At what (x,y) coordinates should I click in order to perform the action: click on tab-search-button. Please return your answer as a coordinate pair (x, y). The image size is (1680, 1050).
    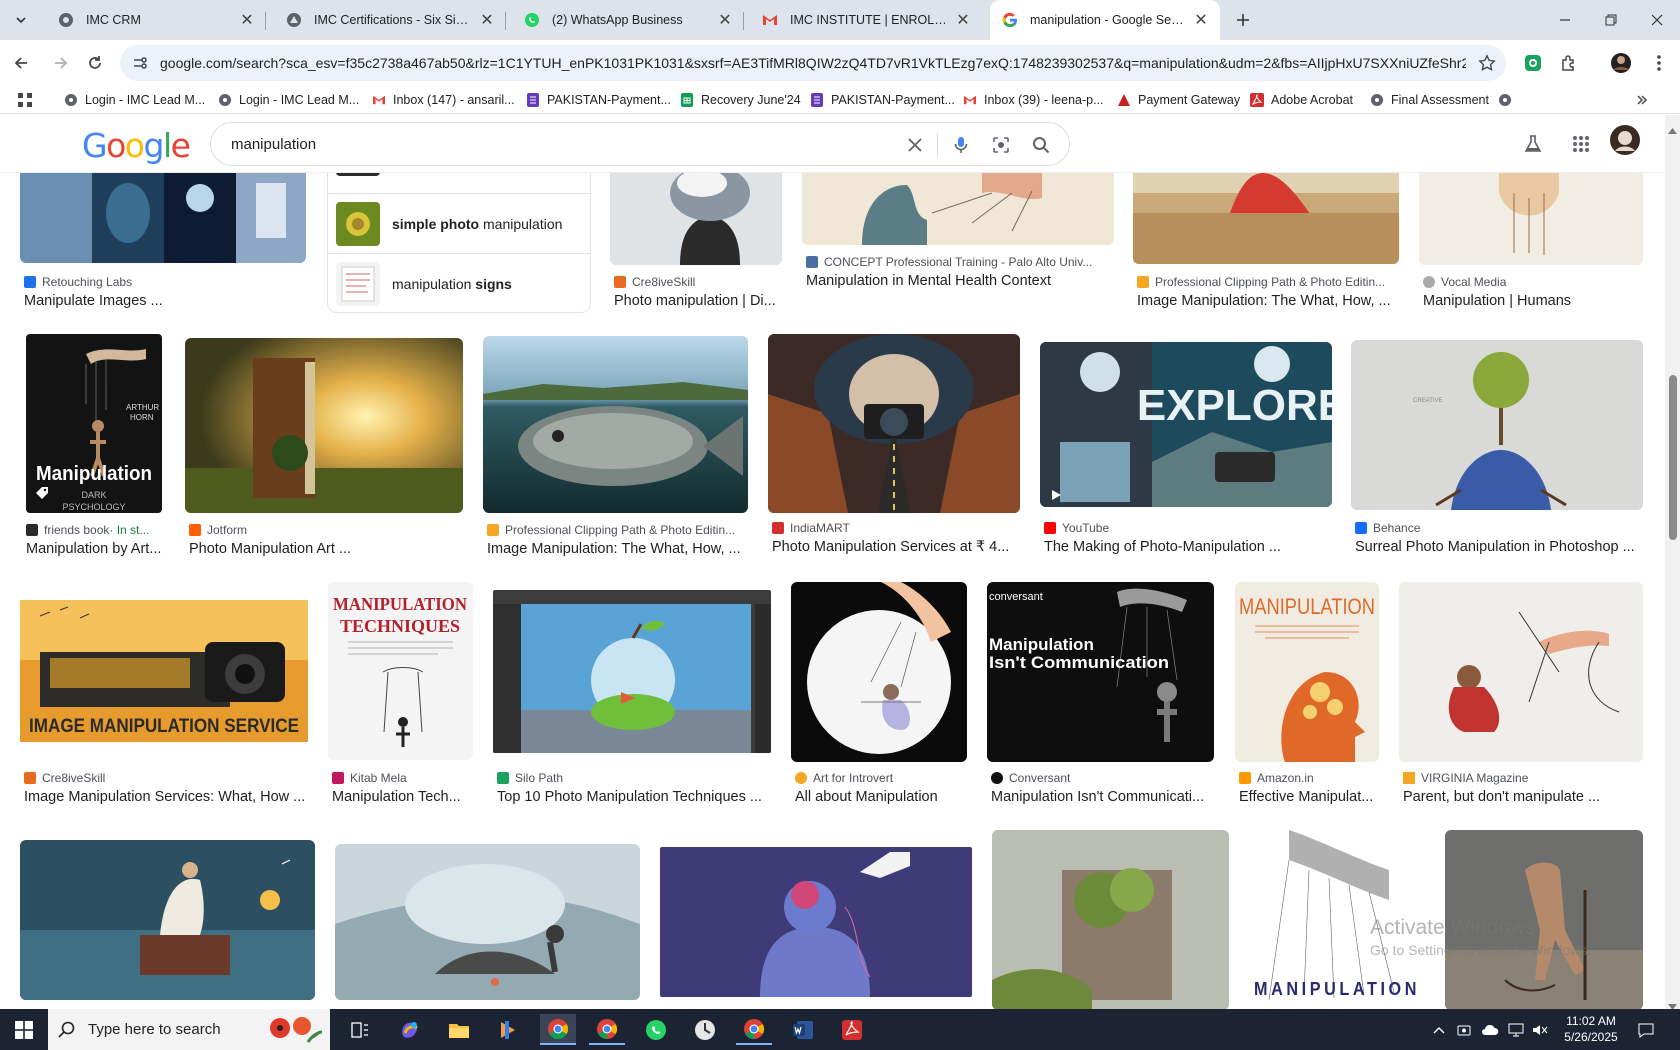
    Looking at the image, I should click on (21, 20).